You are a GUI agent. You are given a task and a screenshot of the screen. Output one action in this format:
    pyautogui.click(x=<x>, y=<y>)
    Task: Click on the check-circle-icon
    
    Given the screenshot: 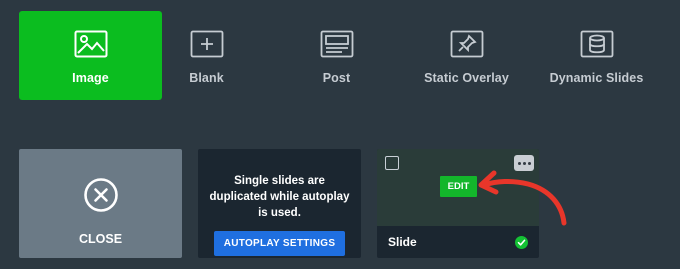 What is the action you would take?
    pyautogui.click(x=521, y=242)
    